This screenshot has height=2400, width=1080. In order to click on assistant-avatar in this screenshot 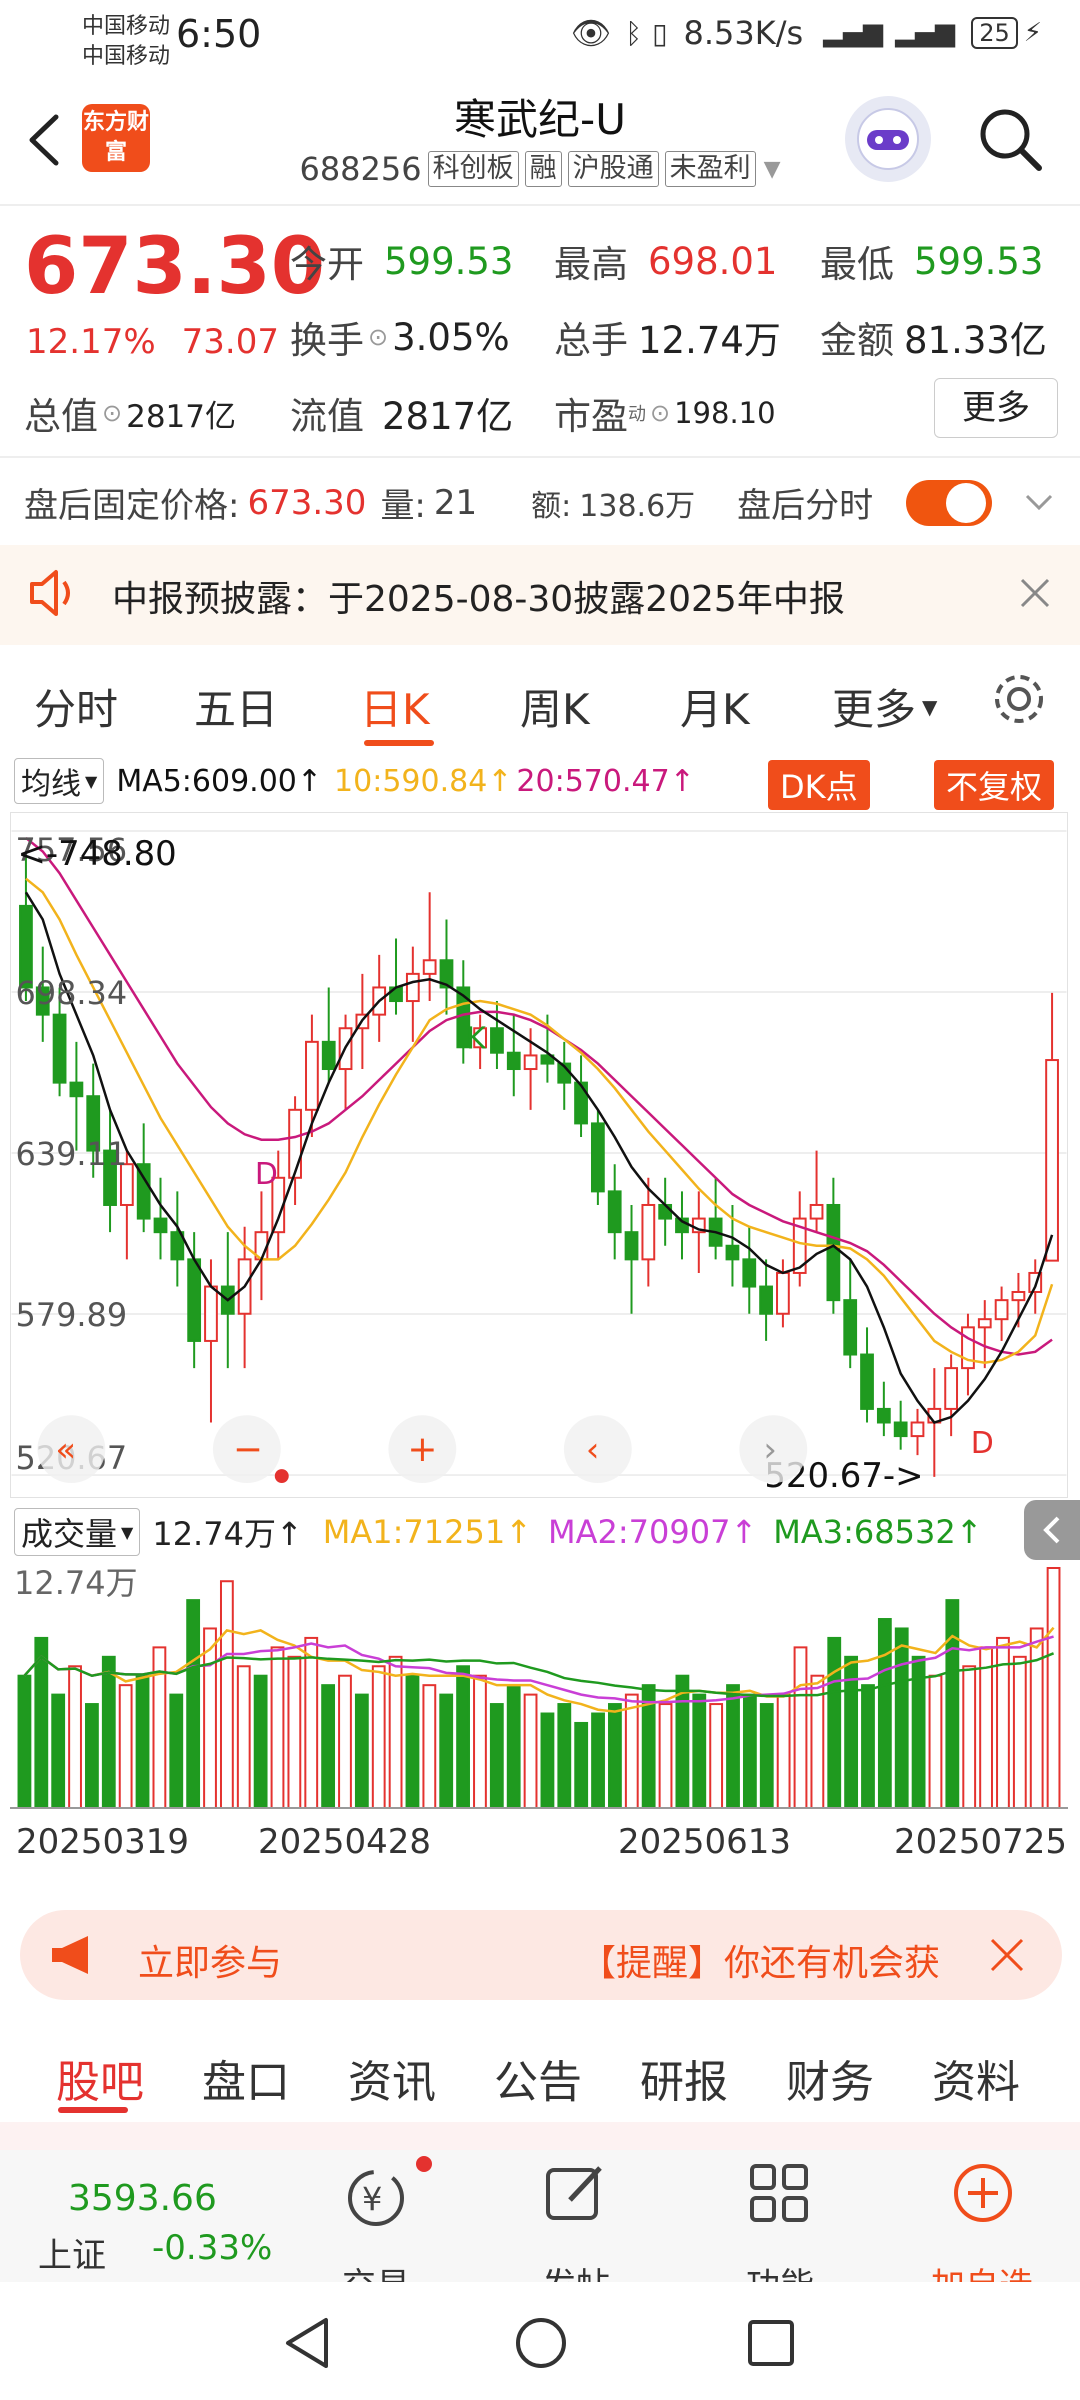, I will do `click(888, 139)`.